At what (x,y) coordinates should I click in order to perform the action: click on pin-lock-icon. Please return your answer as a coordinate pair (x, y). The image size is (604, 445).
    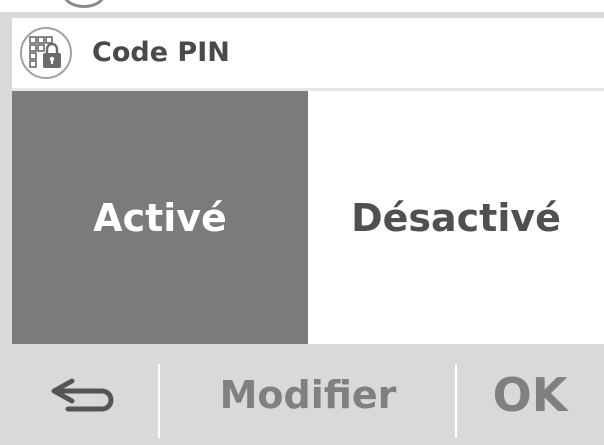
    Looking at the image, I should click on (46, 53).